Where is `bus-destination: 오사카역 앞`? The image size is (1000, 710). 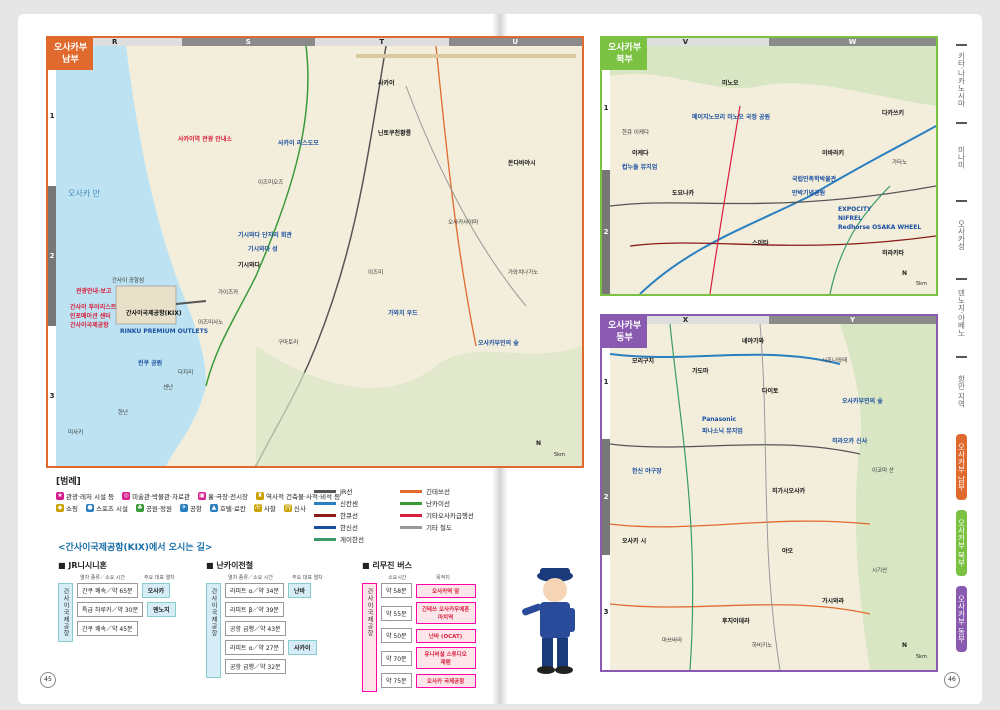 bus-destination: 오사카역 앞 is located at coordinates (445, 590).